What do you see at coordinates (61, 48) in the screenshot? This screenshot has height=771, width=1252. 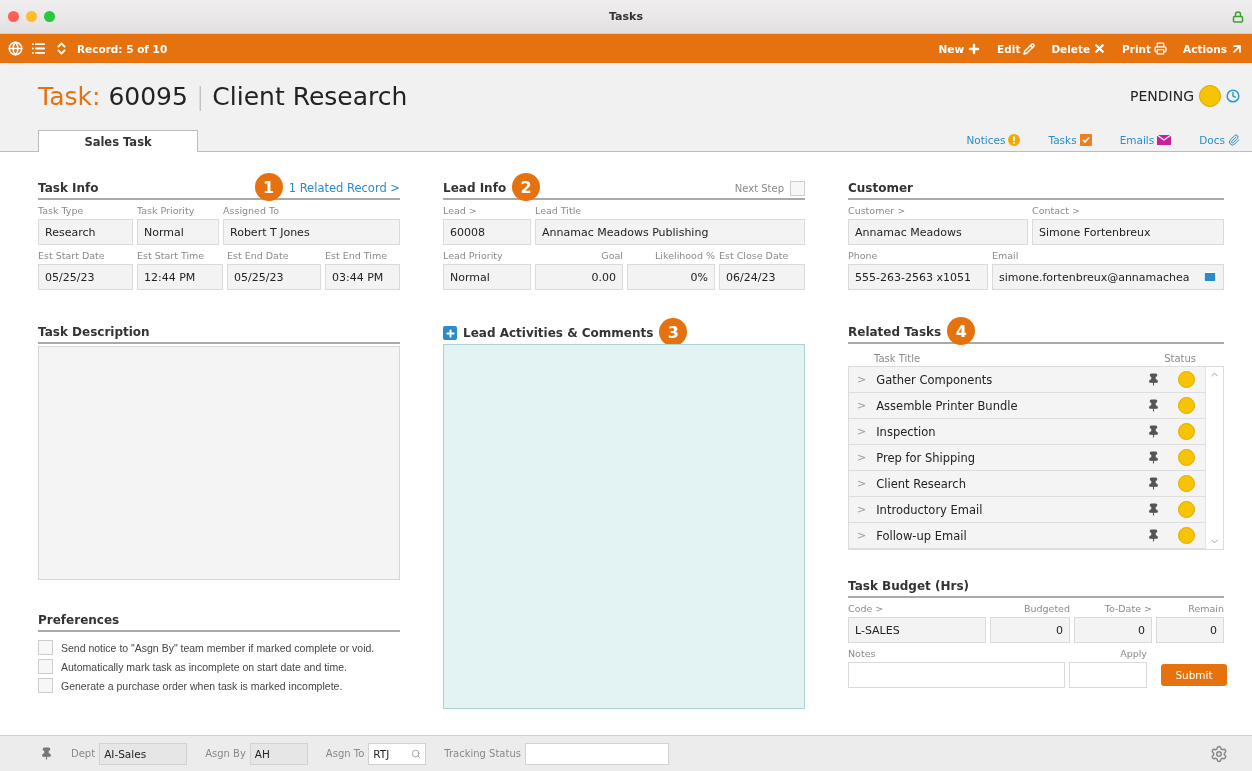 I see `up-down-icon` at bounding box center [61, 48].